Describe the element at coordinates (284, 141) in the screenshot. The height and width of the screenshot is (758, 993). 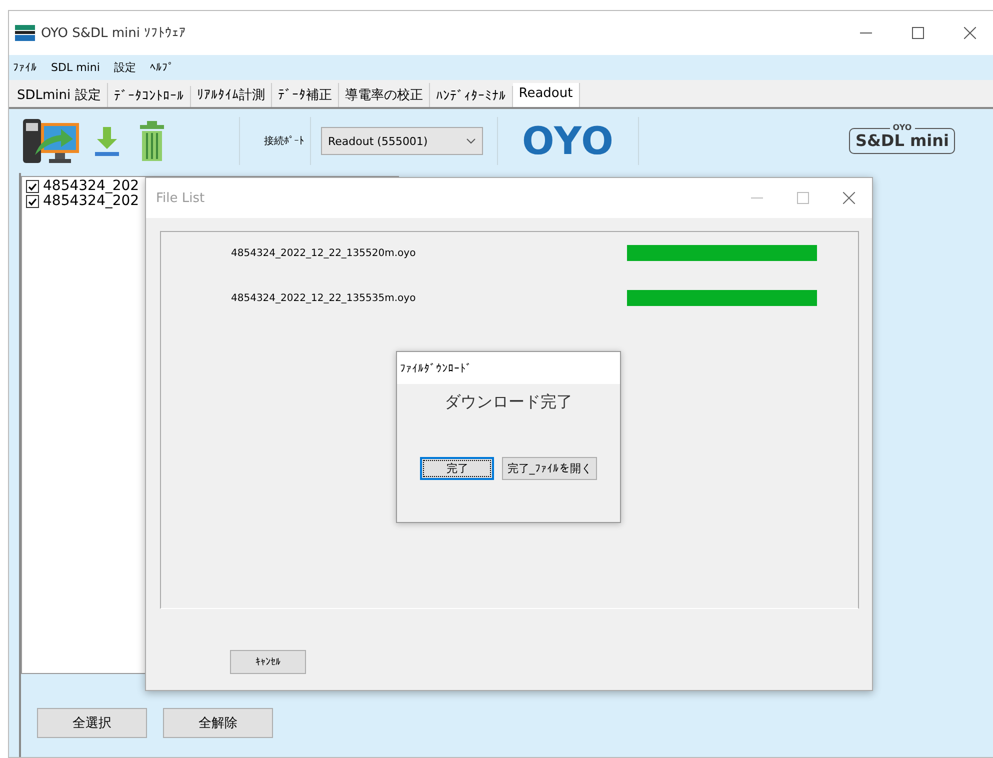
I see `port-label: 接続ﾎﾟｰﾄ` at that location.